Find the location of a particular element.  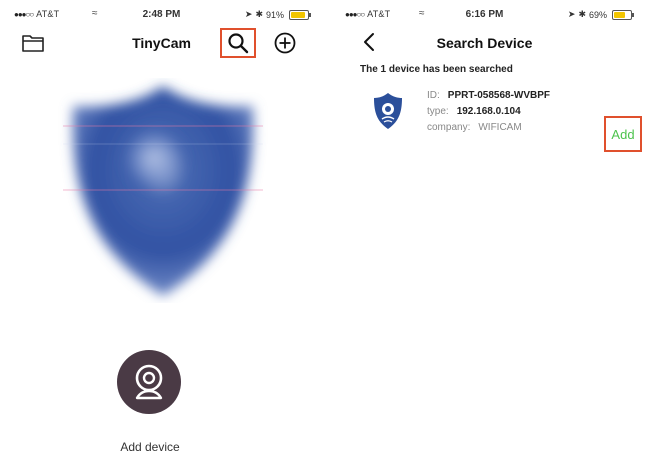

add-device-label: Add device is located at coordinates (150, 447).